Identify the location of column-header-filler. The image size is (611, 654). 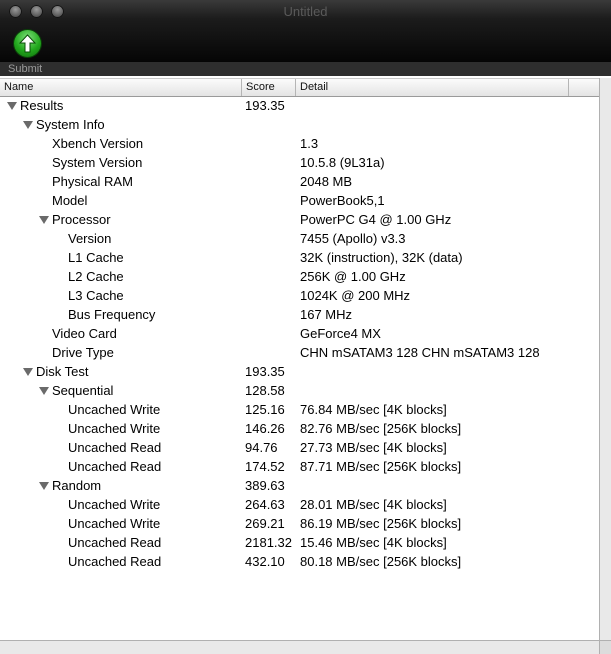
(584, 87).